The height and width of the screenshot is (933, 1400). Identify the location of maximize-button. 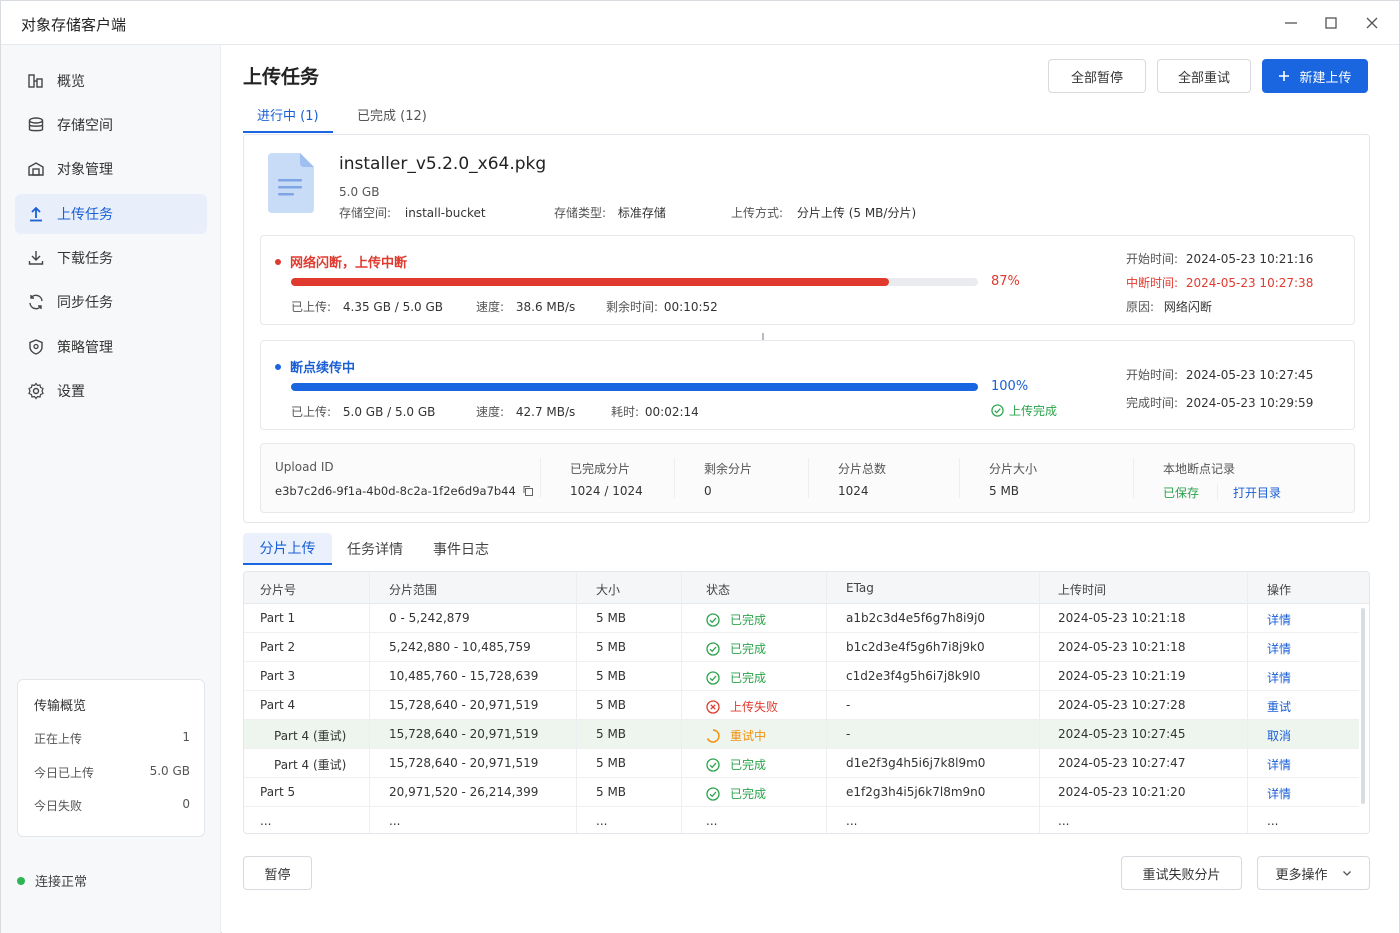
(1331, 23).